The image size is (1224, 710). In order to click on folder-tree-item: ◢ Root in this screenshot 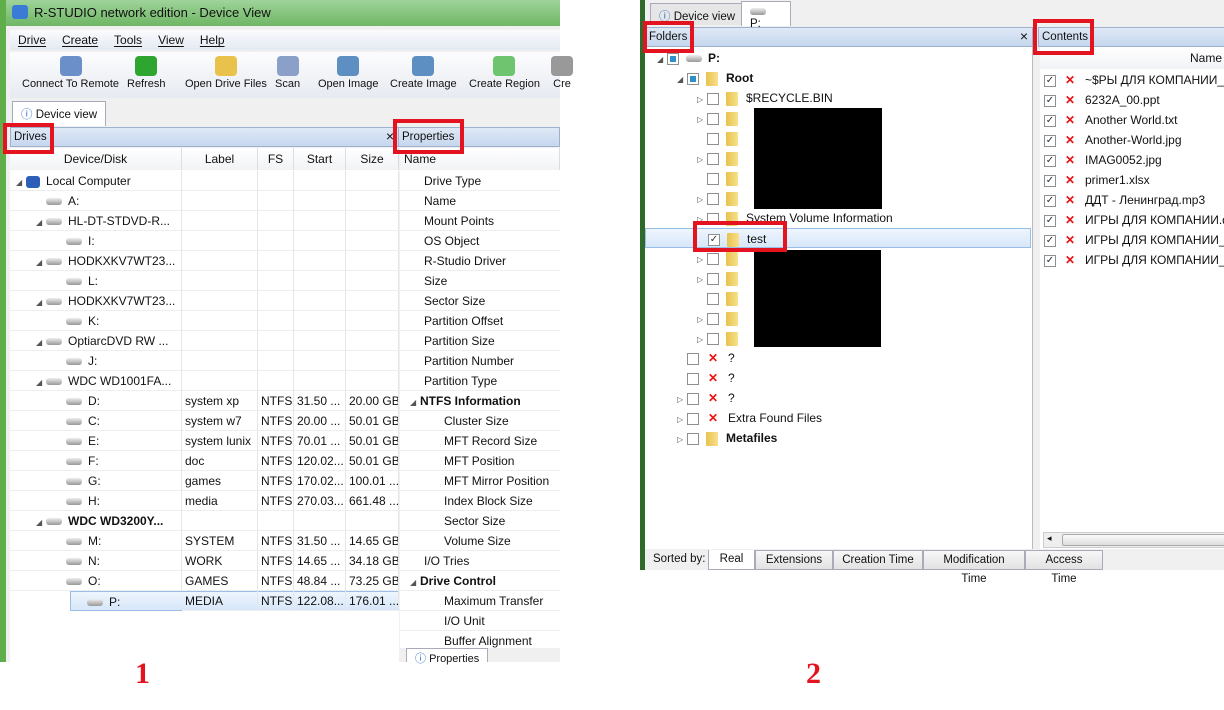, I will do `click(838, 78)`.